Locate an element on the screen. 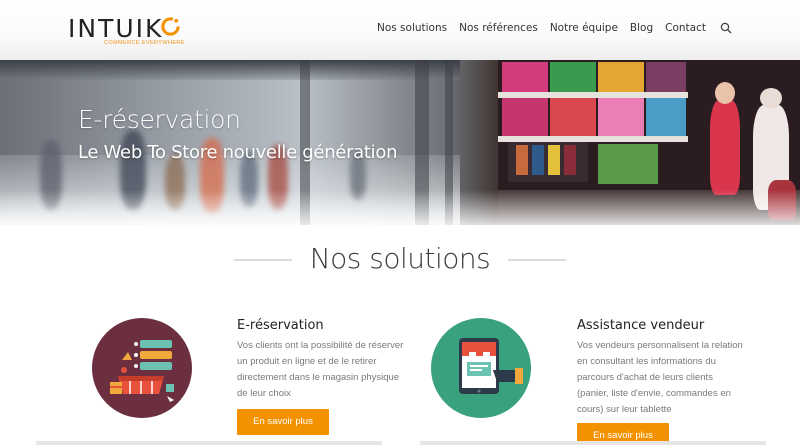  nav-item-contact: Contact is located at coordinates (685, 28).